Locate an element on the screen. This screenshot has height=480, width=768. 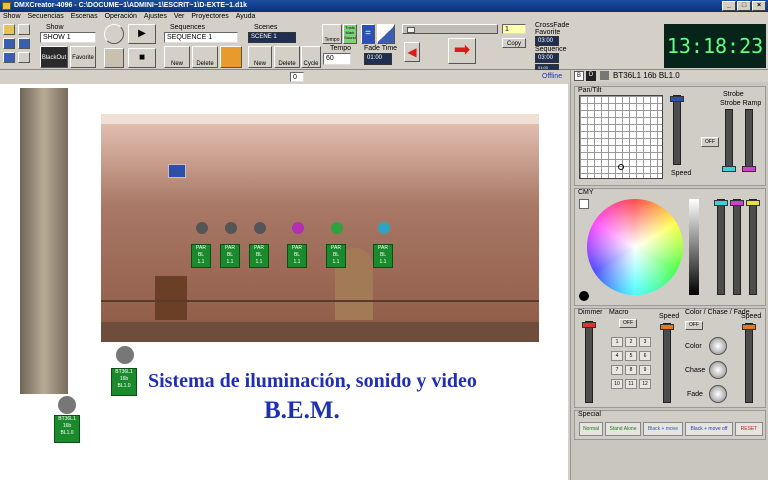
pantilt-speed-slider is located at coordinates (677, 130).